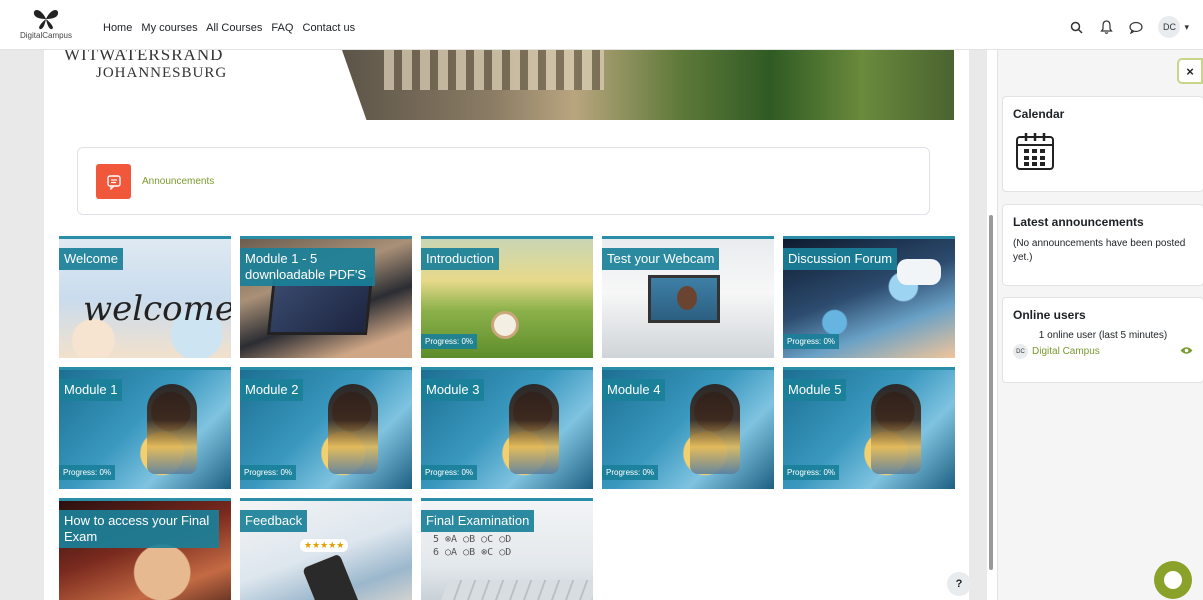  What do you see at coordinates (460, 259) in the screenshot?
I see `tile-title: Introduction` at bounding box center [460, 259].